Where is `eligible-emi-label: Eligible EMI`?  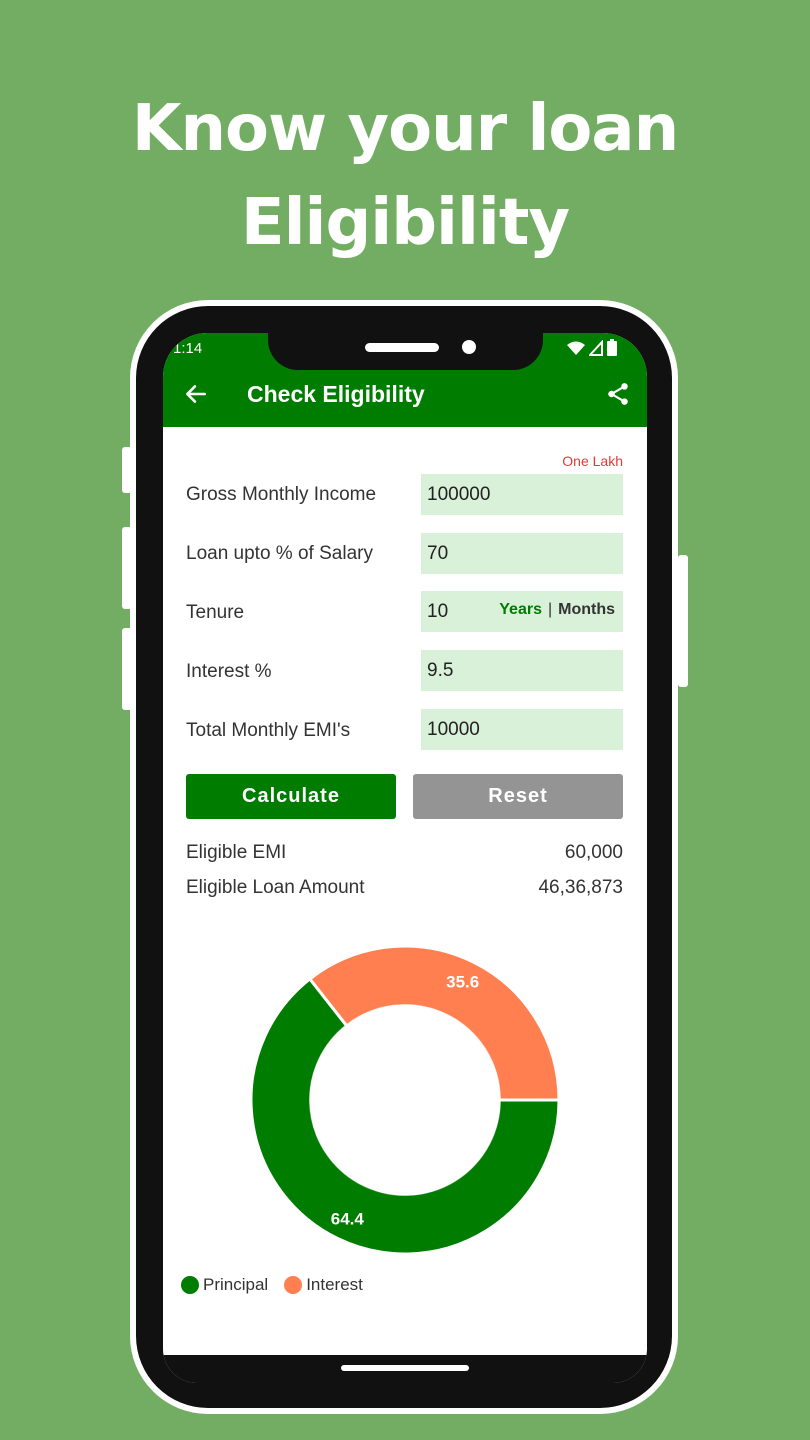
eligible-emi-label: Eligible EMI is located at coordinates (236, 852).